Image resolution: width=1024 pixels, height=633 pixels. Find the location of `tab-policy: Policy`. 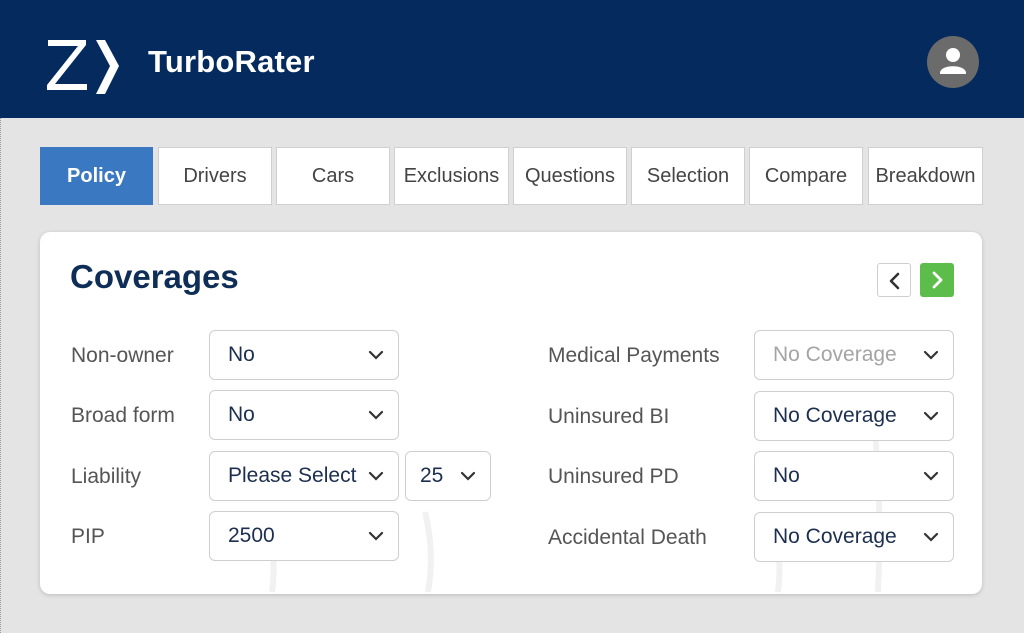

tab-policy: Policy is located at coordinates (96, 176).